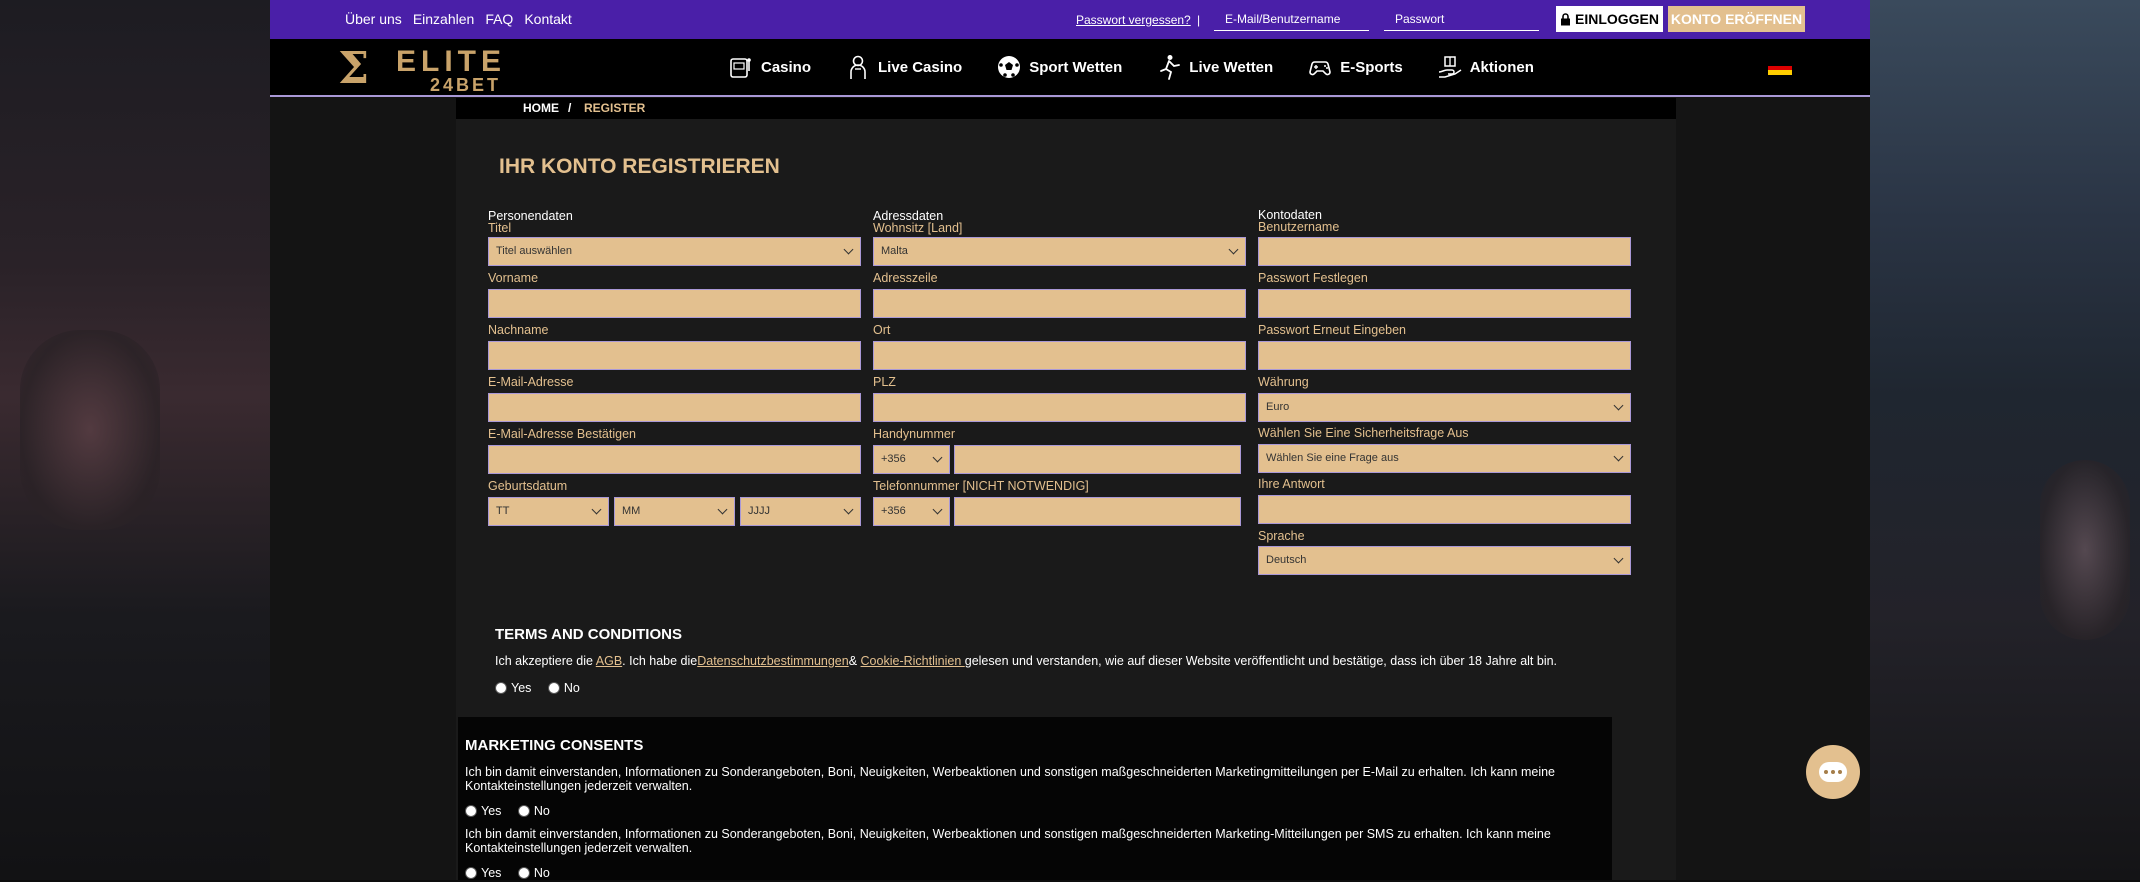 Image resolution: width=2140 pixels, height=882 pixels. Describe the element at coordinates (373, 19) in the screenshot. I see `link-ueber-uns: Über uns` at that location.